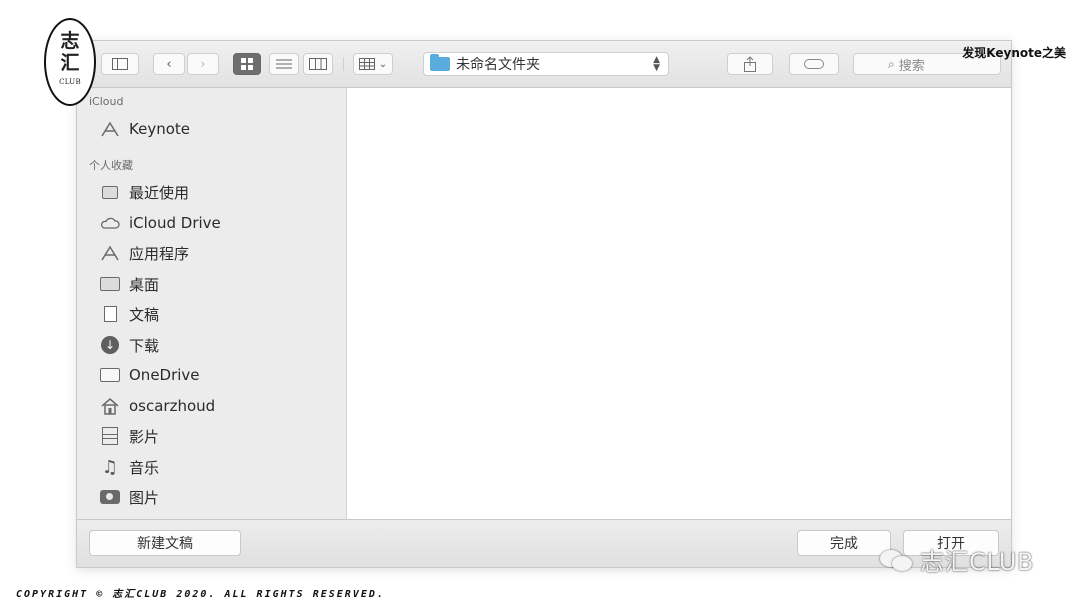 The width and height of the screenshot is (1080, 608). I want to click on share-button, so click(750, 64).